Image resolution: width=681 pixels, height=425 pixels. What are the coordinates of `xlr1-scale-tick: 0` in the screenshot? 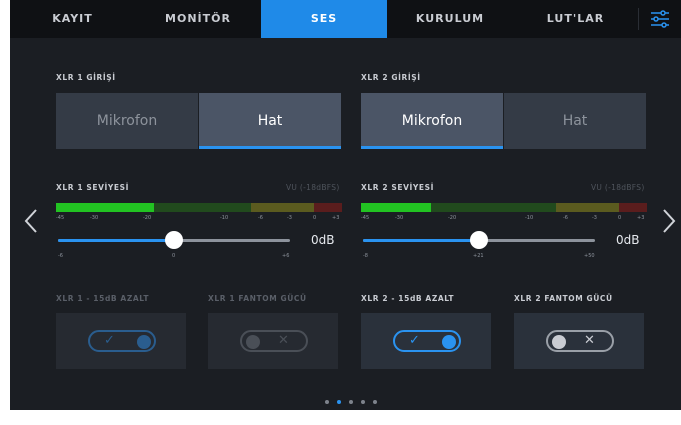 It's located at (315, 218).